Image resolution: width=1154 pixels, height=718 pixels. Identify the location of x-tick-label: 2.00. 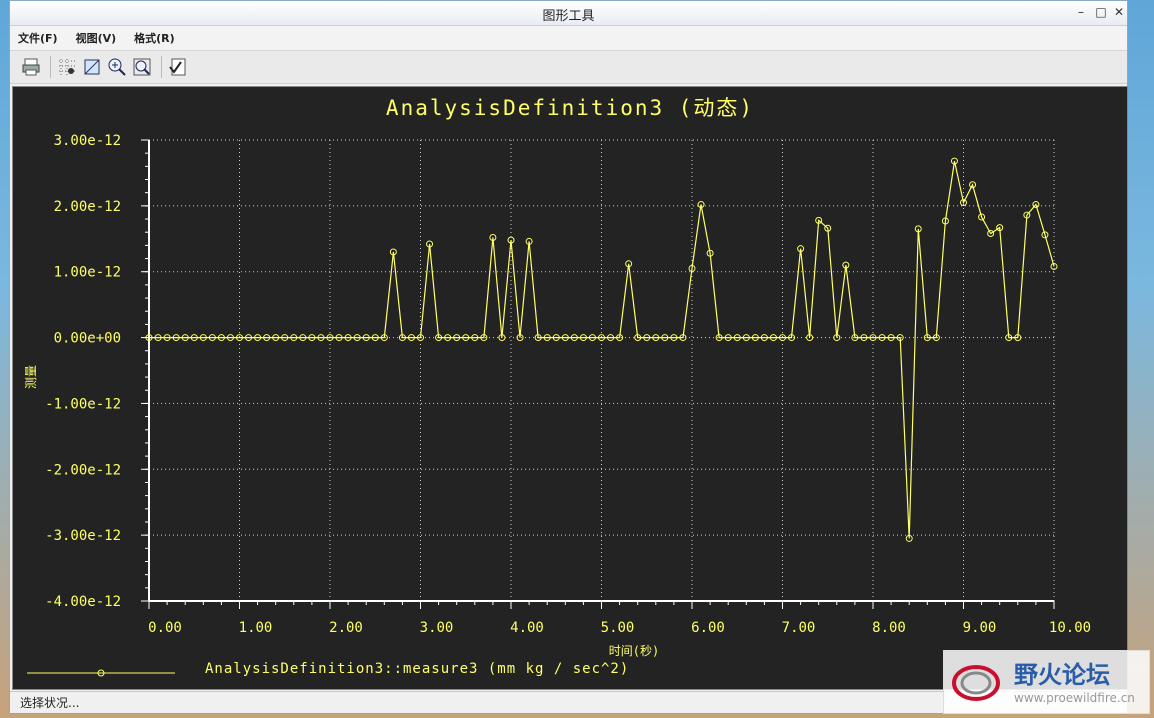
(346, 628).